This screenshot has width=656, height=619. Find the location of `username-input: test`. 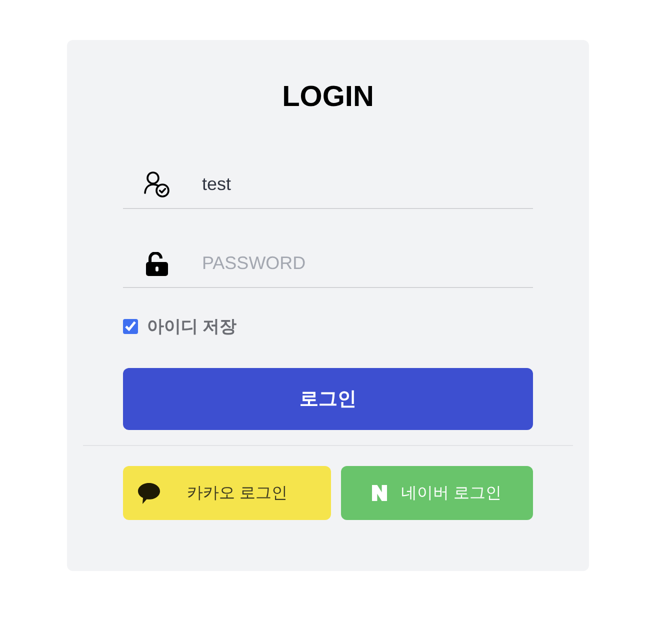

username-input: test is located at coordinates (367, 184).